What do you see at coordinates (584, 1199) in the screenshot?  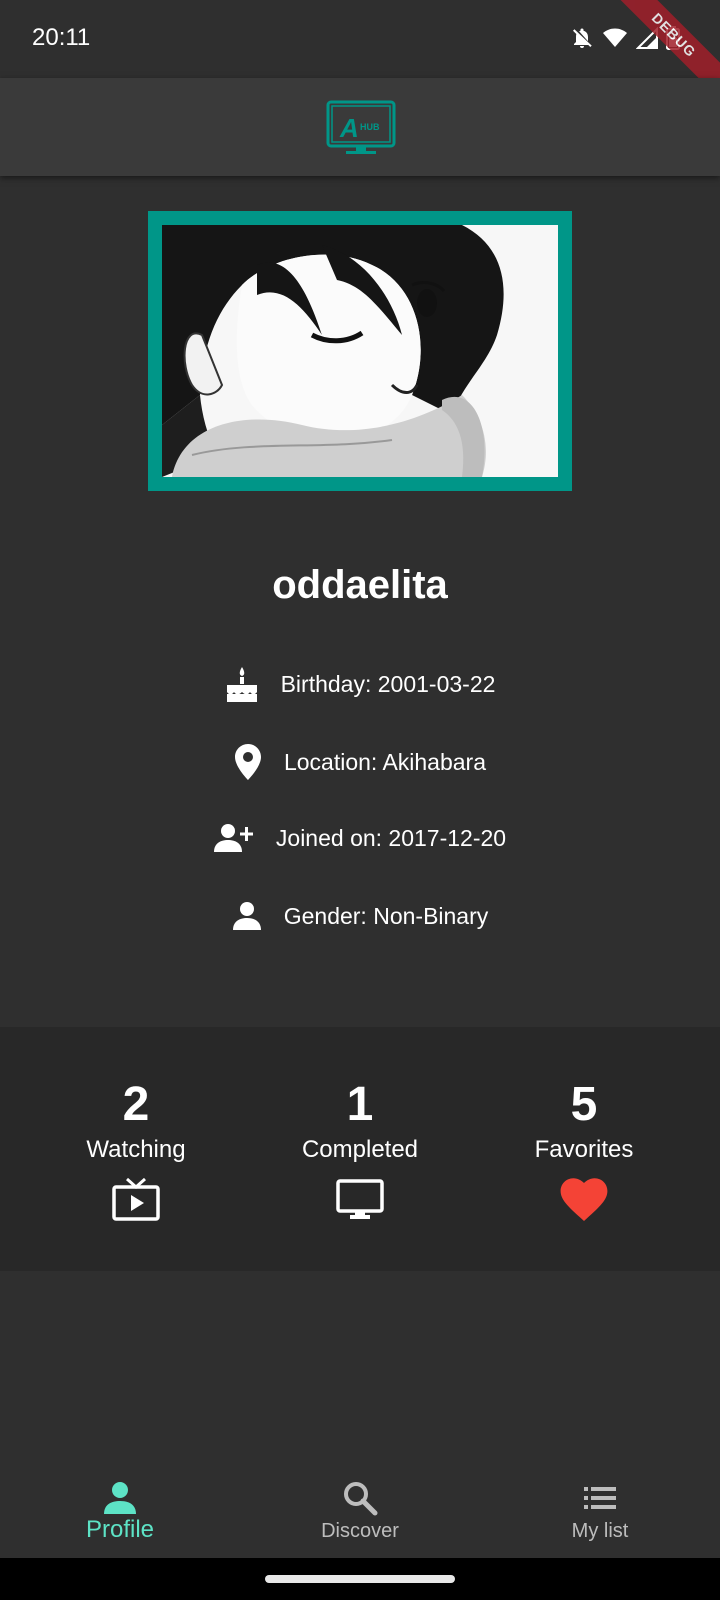 I see `heart-icon` at bounding box center [584, 1199].